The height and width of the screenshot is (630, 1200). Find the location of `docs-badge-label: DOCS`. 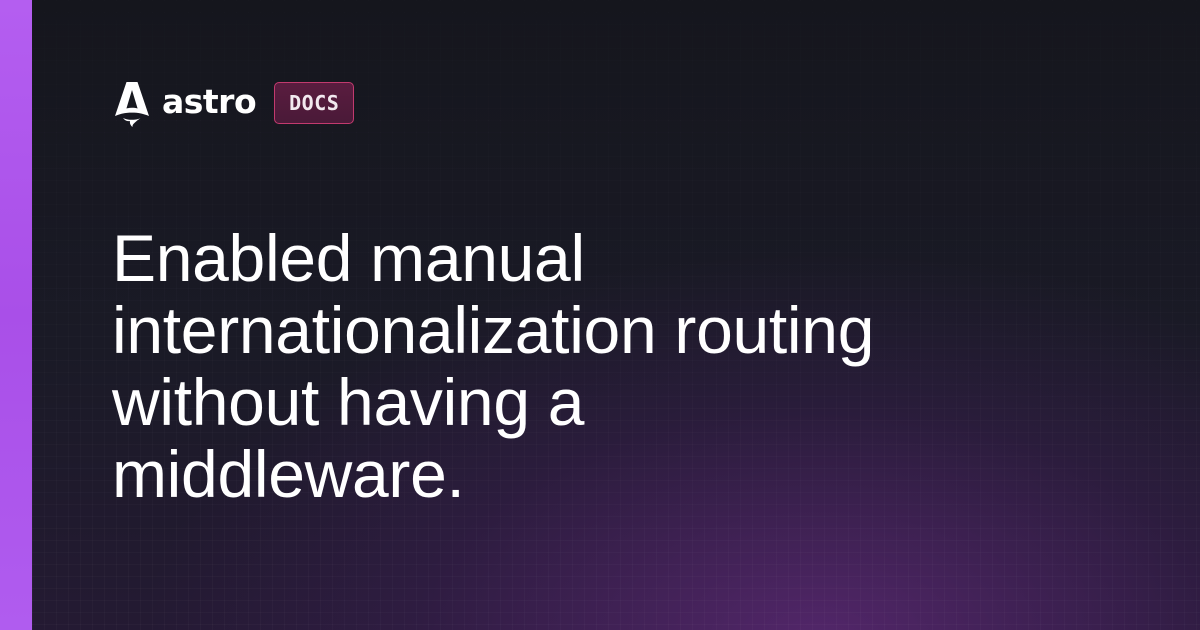

docs-badge-label: DOCS is located at coordinates (314, 103).